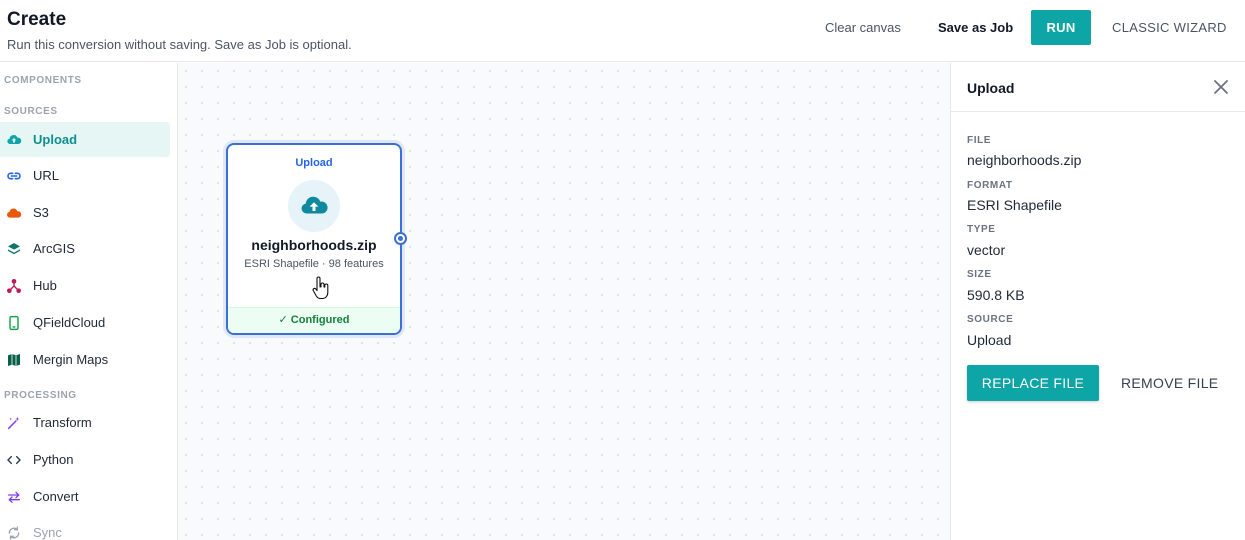 This screenshot has width=1245, height=540. Describe the element at coordinates (314, 245) in the screenshot. I see `node-file-name: neighborhoods.zip` at that location.